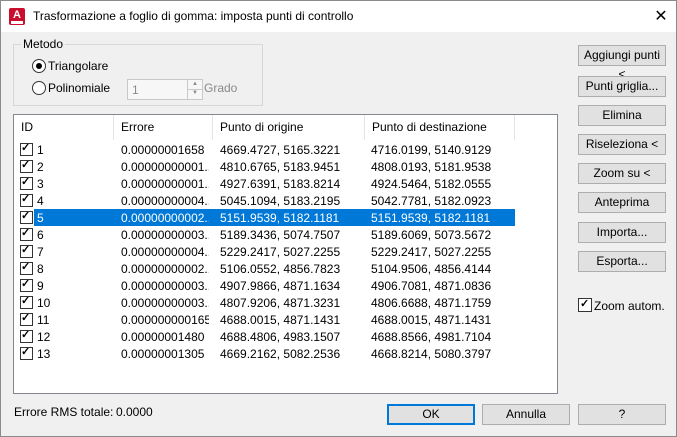 This screenshot has height=437, width=677. I want to click on elimina-button: Elimina, so click(622, 115).